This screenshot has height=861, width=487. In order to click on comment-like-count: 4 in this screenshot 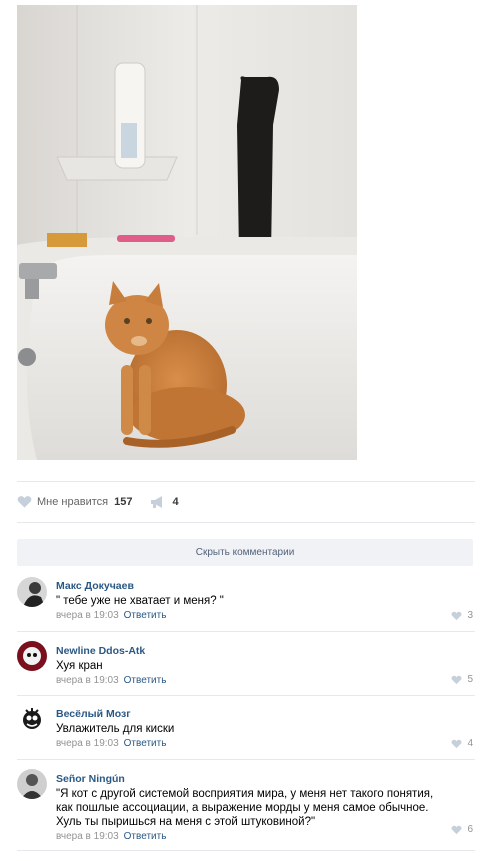, I will do `click(470, 743)`.